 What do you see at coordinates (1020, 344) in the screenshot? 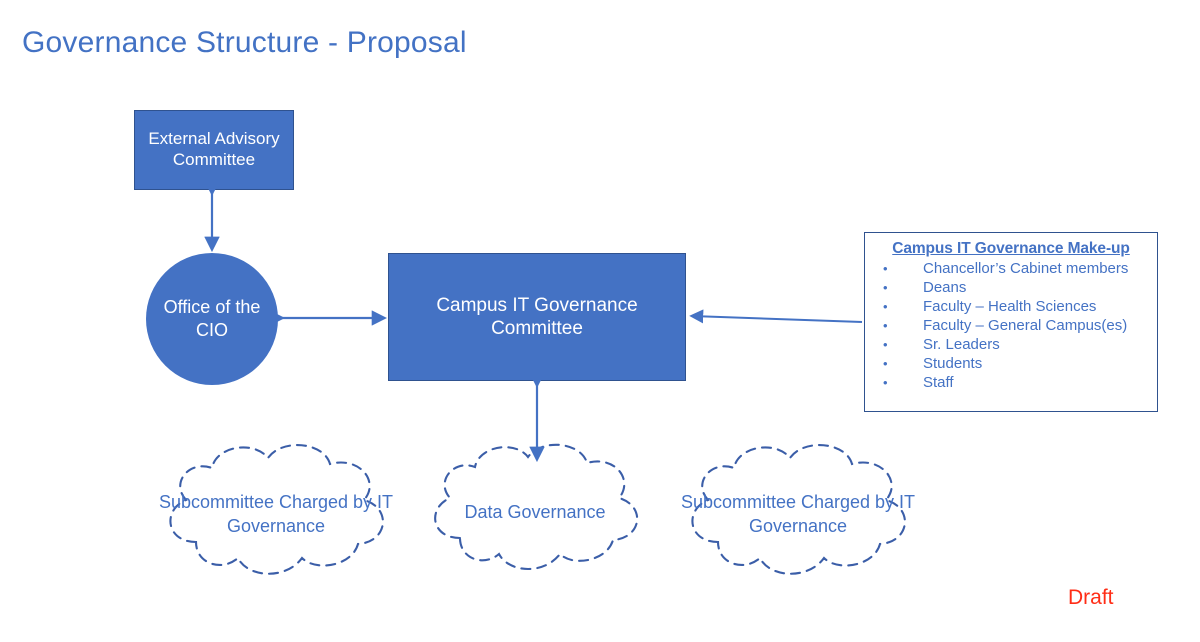
I see `list-item: • Sr. Leaders` at bounding box center [1020, 344].